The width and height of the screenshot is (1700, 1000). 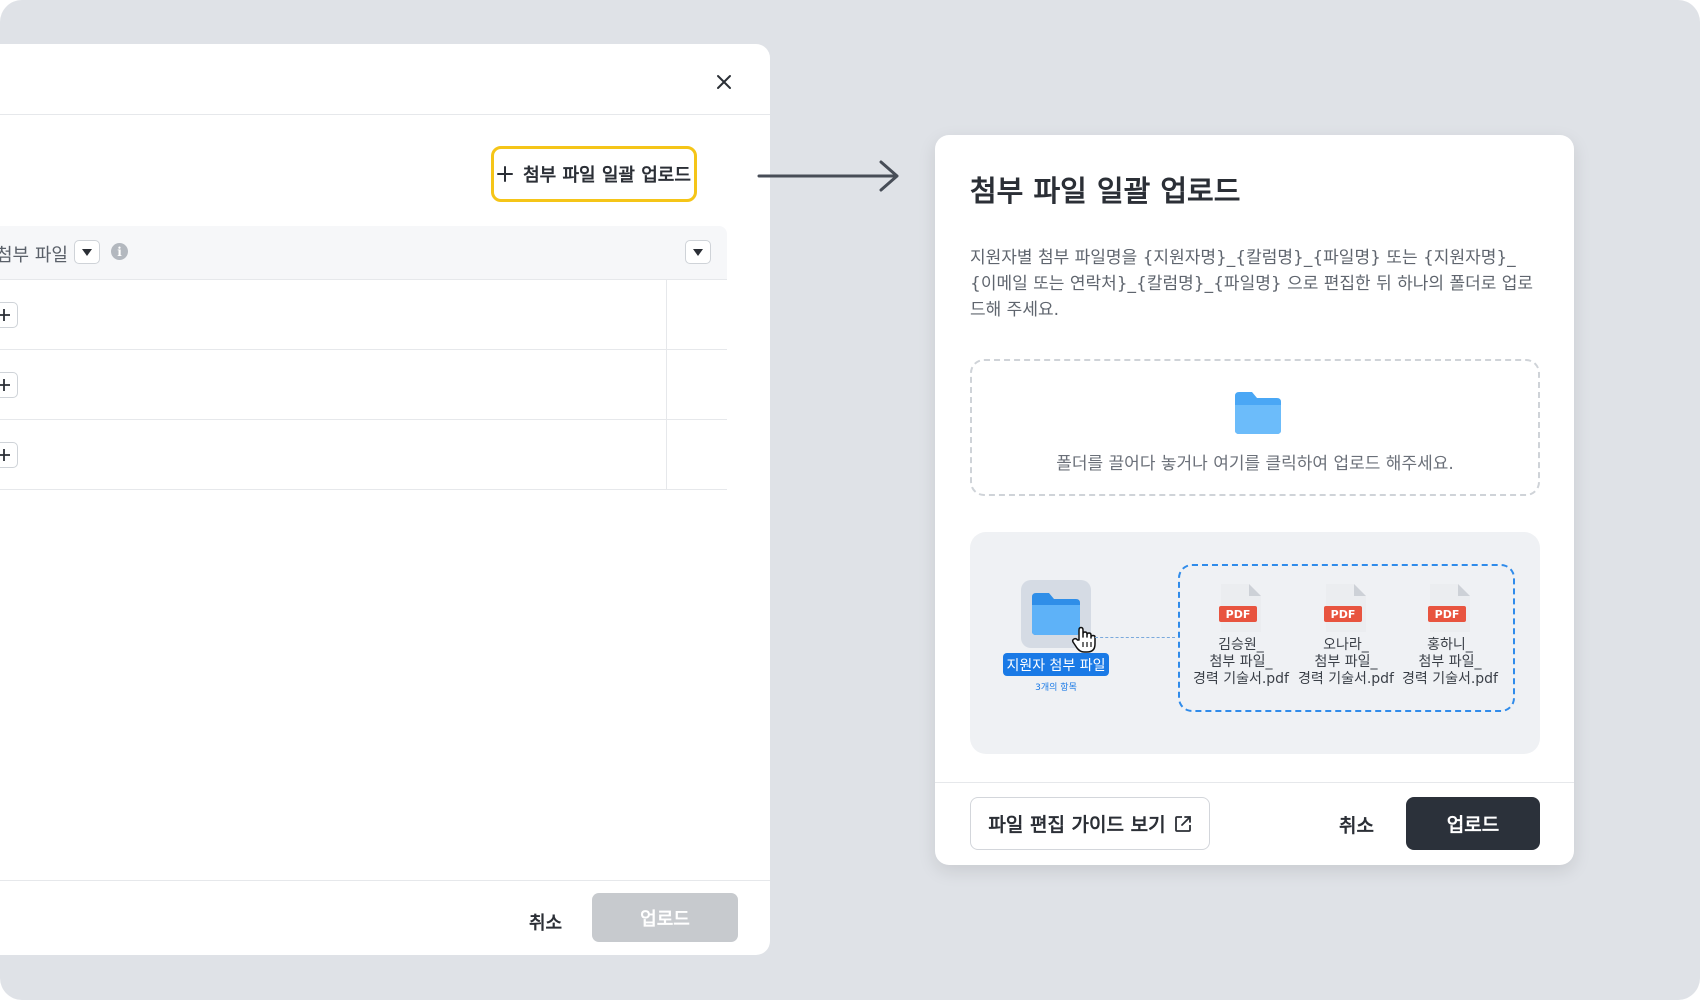 I want to click on close-icon, so click(x=724, y=82).